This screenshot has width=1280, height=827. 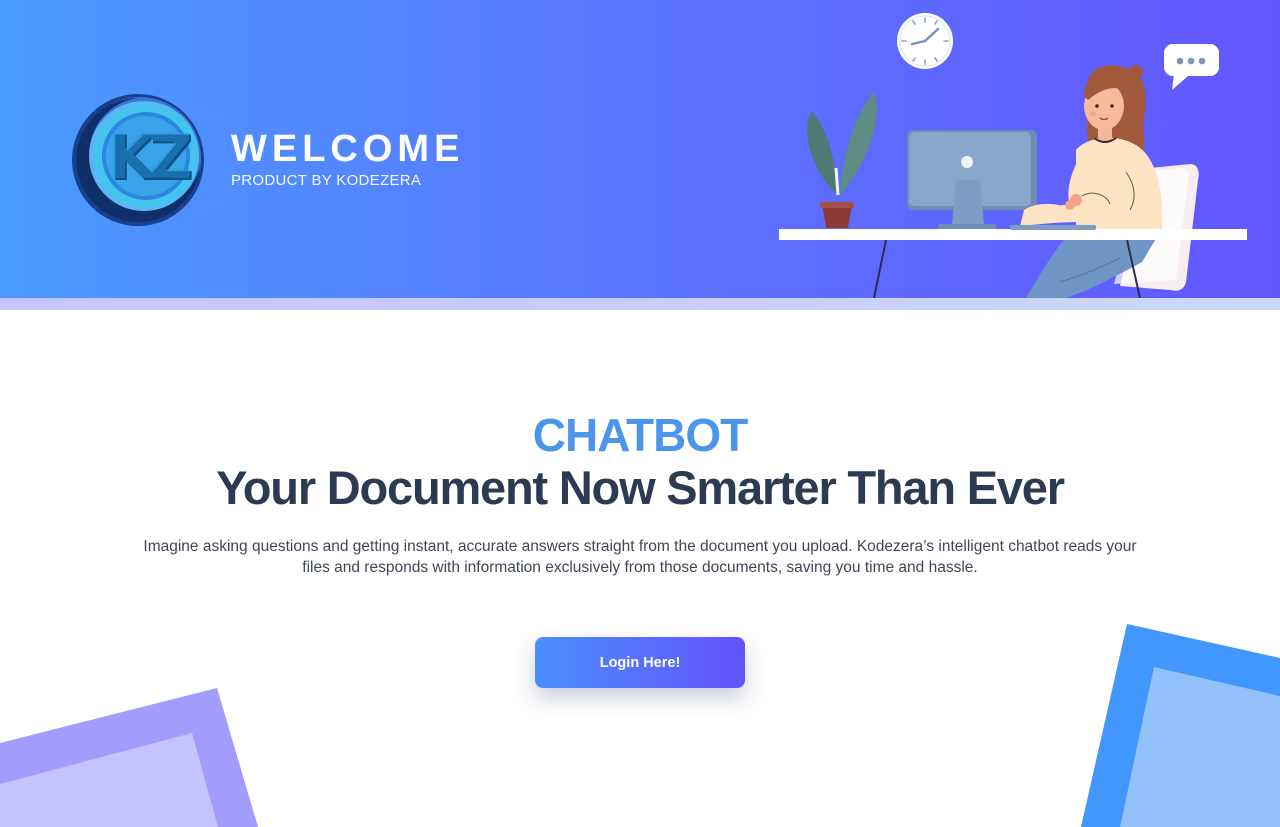 I want to click on banner-divider, so click(x=640, y=304).